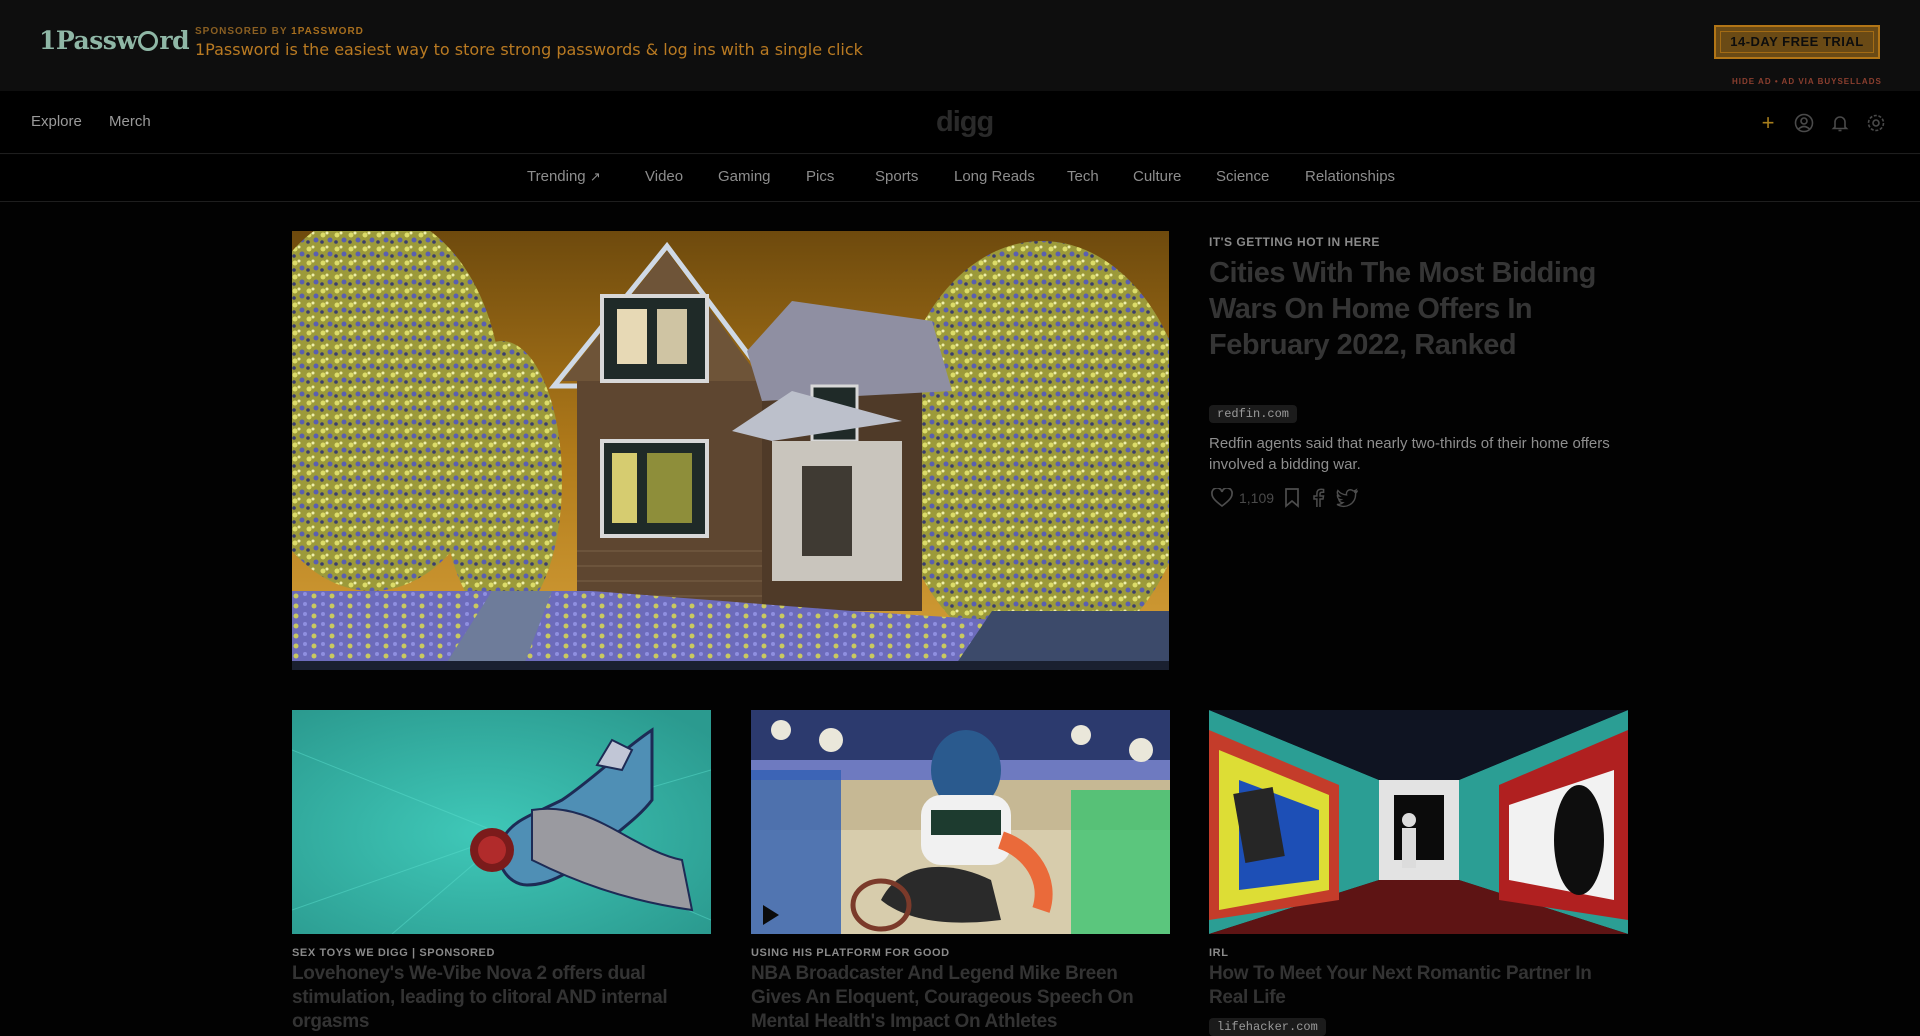  Describe the element at coordinates (1797, 42) in the screenshot. I see `free-trial-button: 14-DAY FREE TRIAL` at that location.